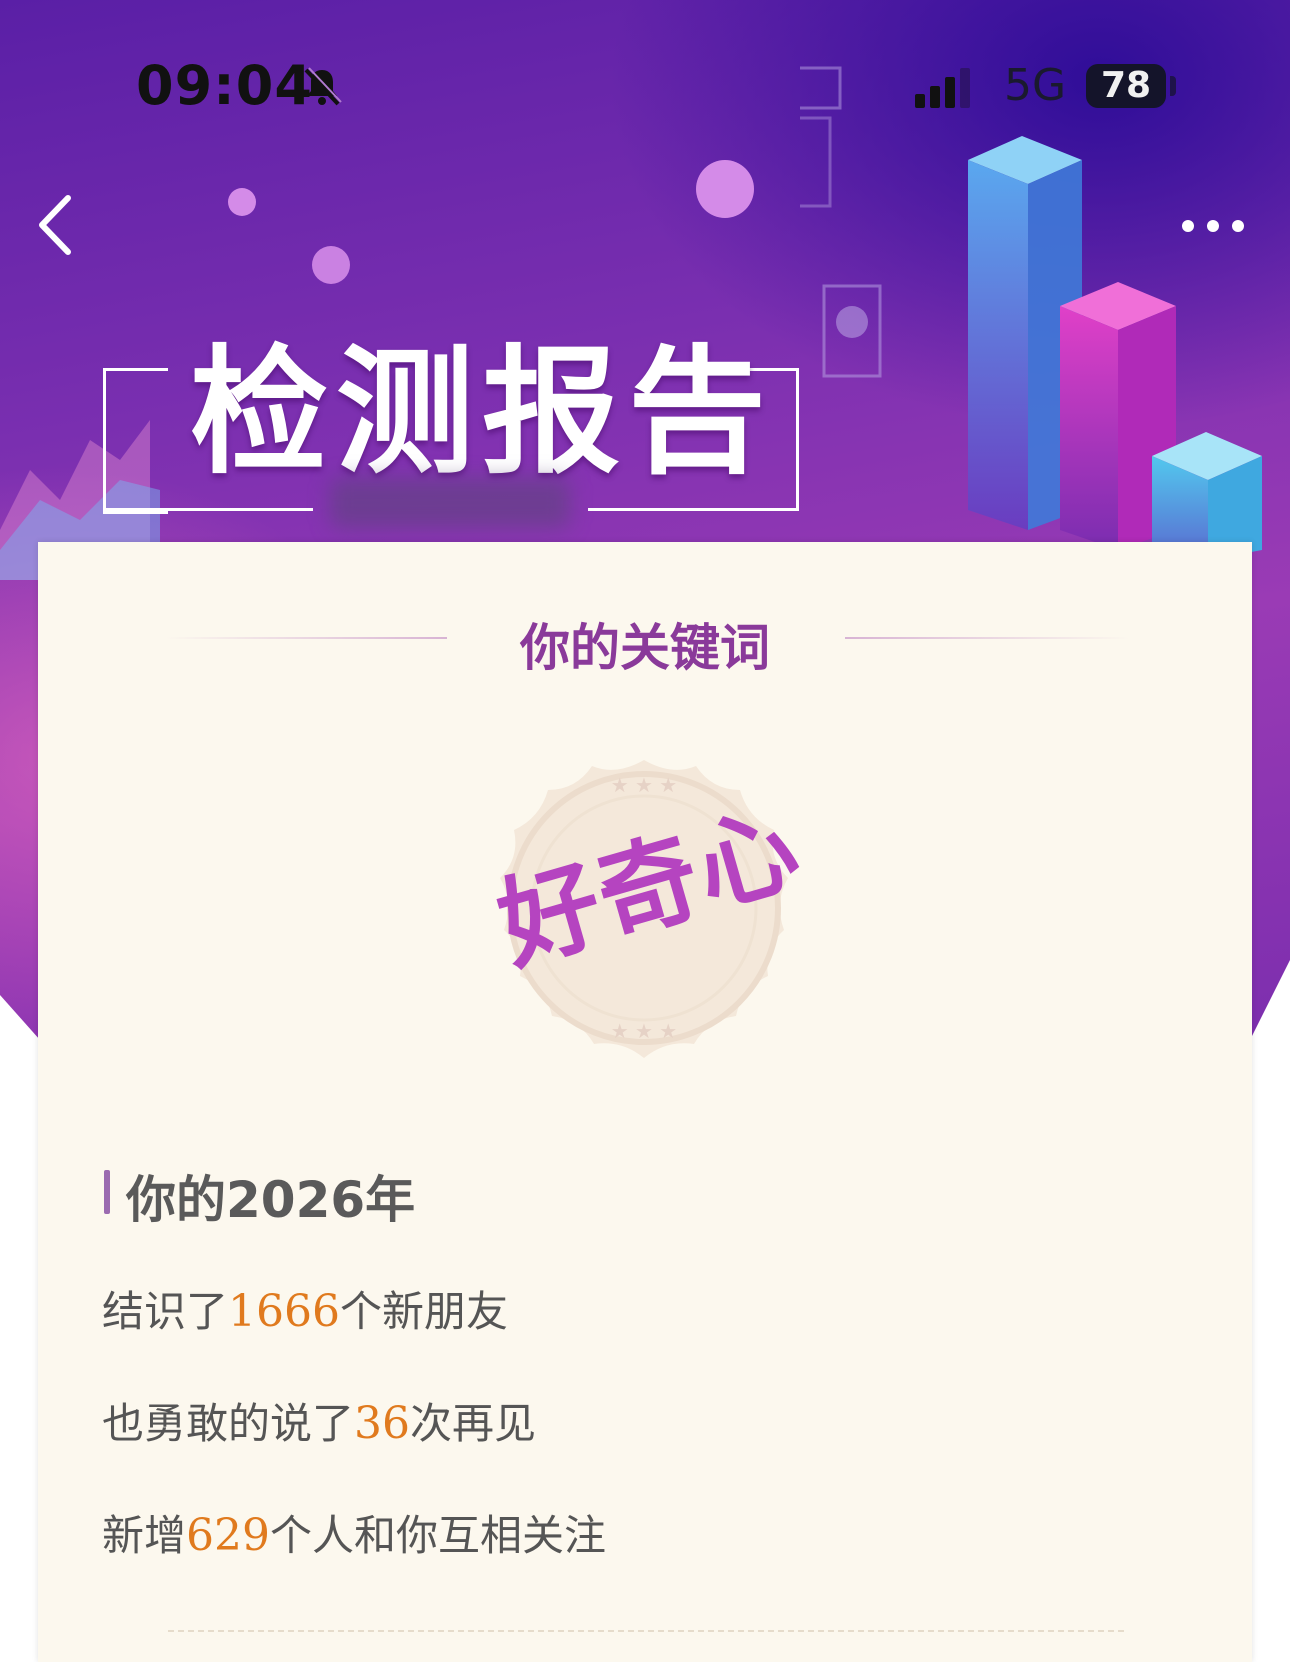 This screenshot has width=1290, height=1662. What do you see at coordinates (646, 1631) in the screenshot?
I see `dashed-divider` at bounding box center [646, 1631].